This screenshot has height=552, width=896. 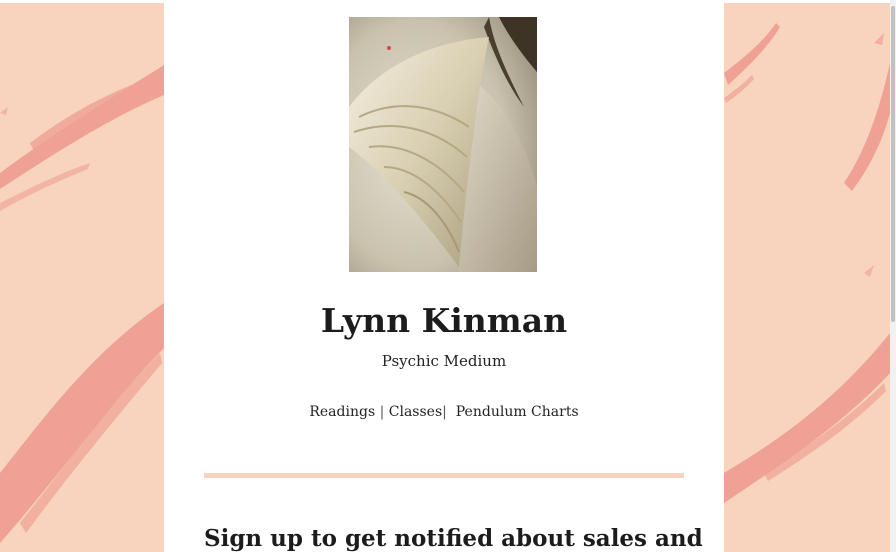 I want to click on nav-readings-link: Readings, so click(x=342, y=412).